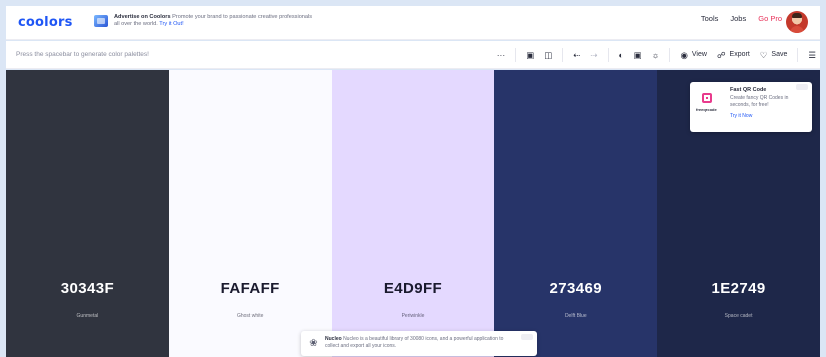 This screenshot has width=826, height=357. I want to click on heart-icon: ♡, so click(763, 55).